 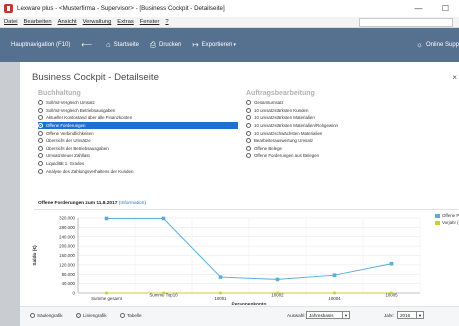 What do you see at coordinates (70, 133) in the screenshot?
I see `buchhaltung-option-label: Offene Verbindlichkeiten` at bounding box center [70, 133].